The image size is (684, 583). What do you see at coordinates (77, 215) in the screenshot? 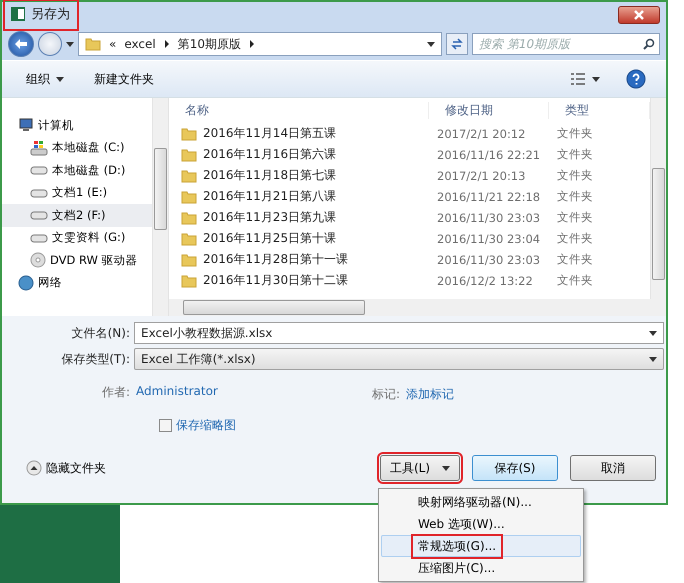
I see `sidebar-item: 文档2 (F:)` at bounding box center [77, 215].